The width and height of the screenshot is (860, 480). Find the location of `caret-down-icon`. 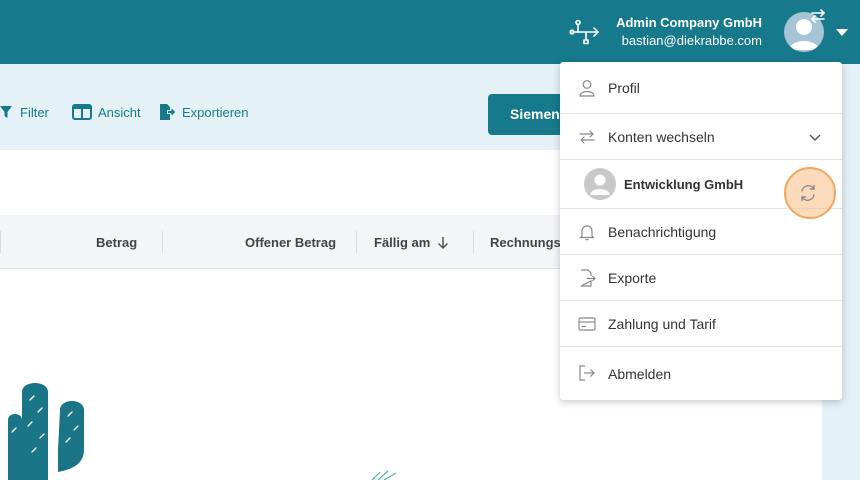

caret-down-icon is located at coordinates (842, 32).